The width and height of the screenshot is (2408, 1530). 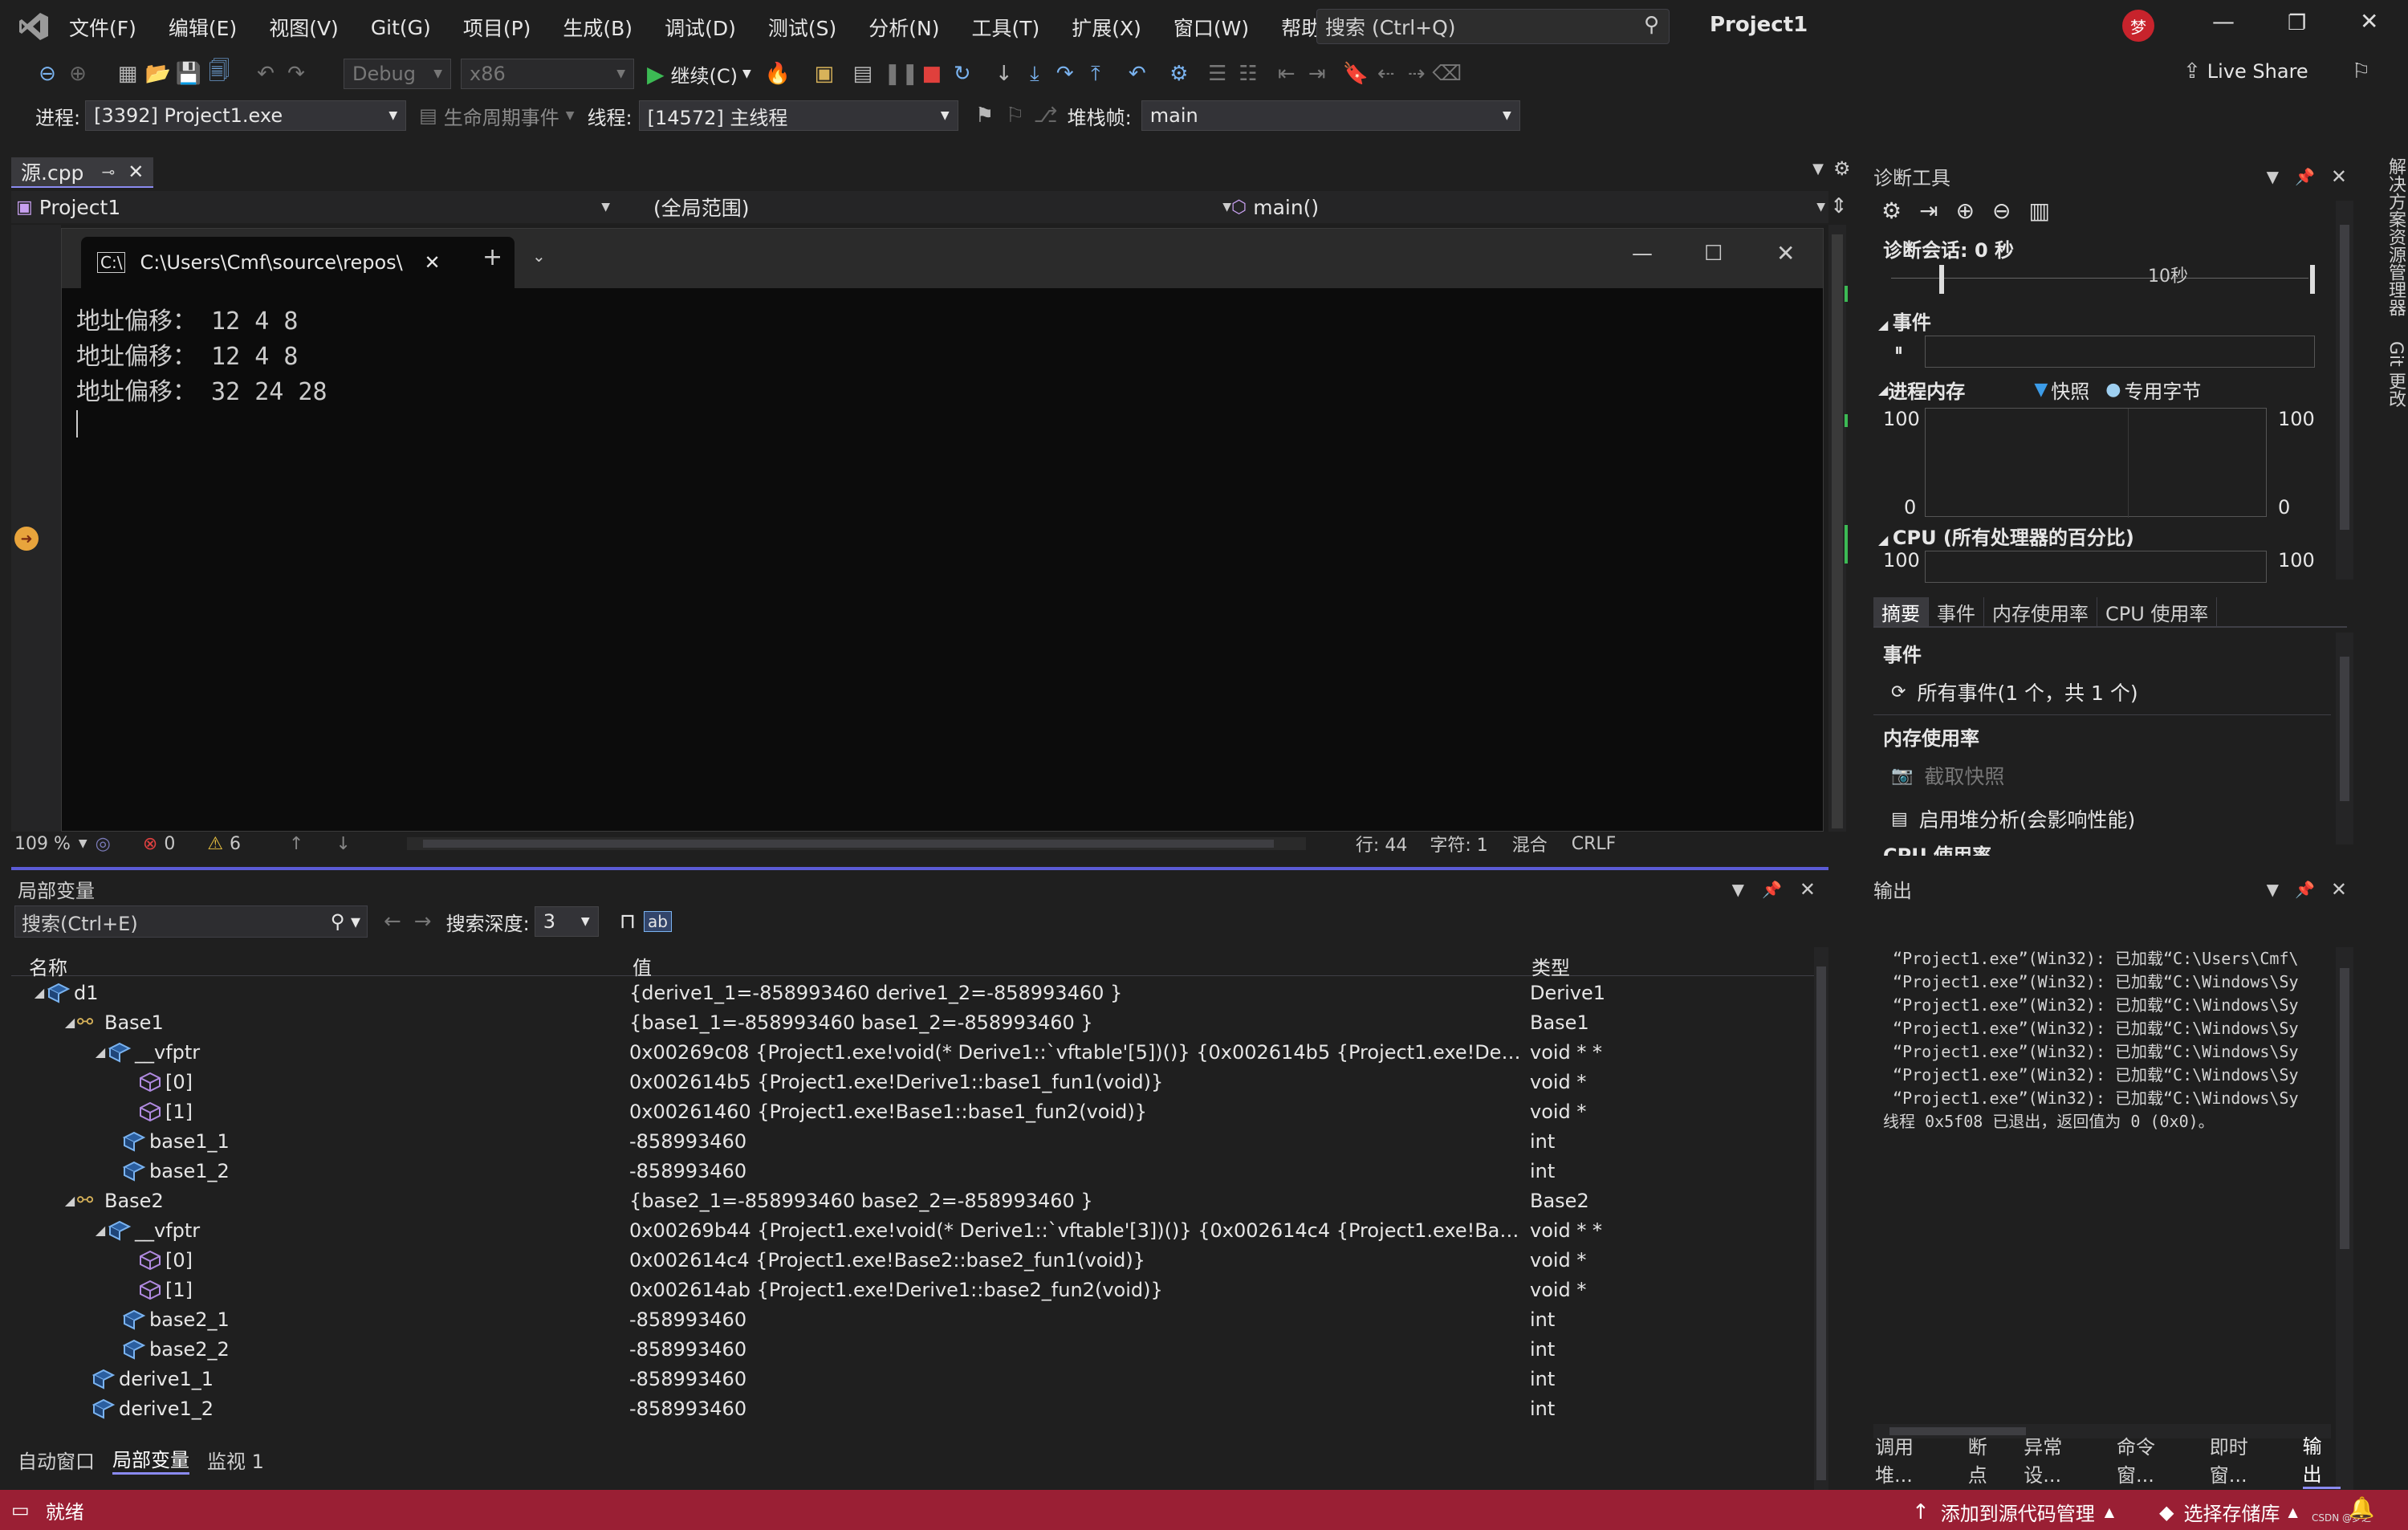 What do you see at coordinates (1386, 74) in the screenshot?
I see `prev-bookmark-icon: ⇠` at bounding box center [1386, 74].